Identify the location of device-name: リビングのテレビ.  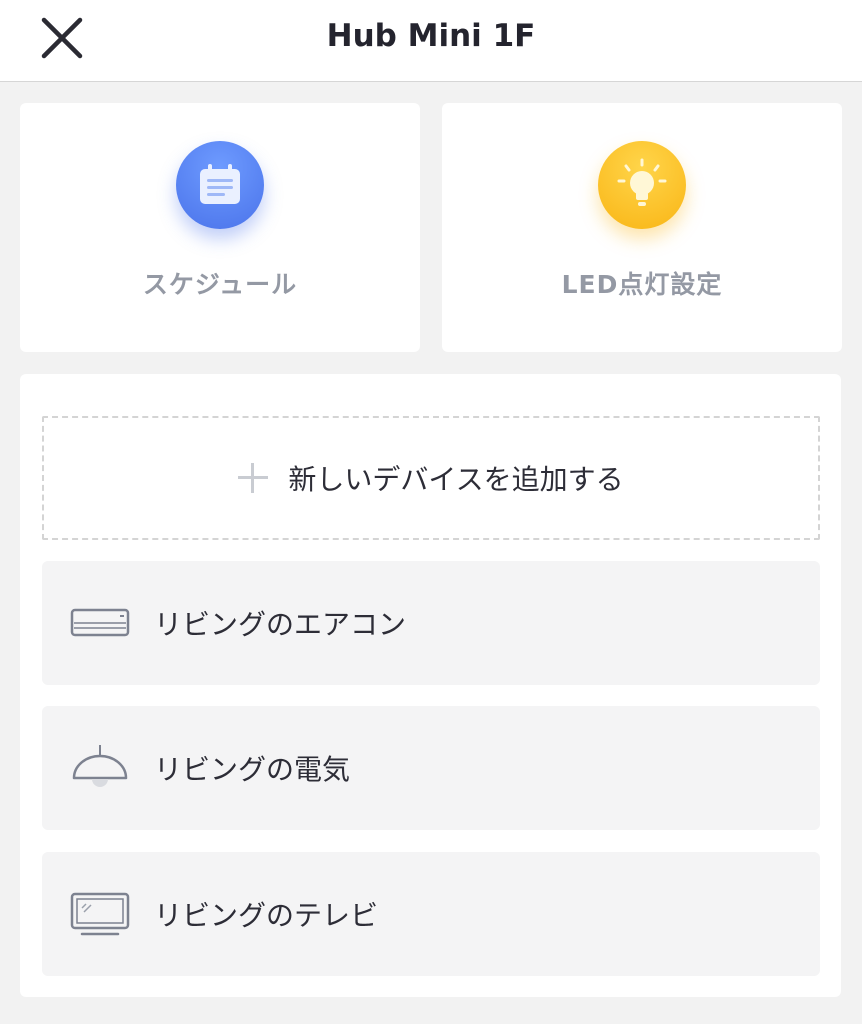
(266, 915).